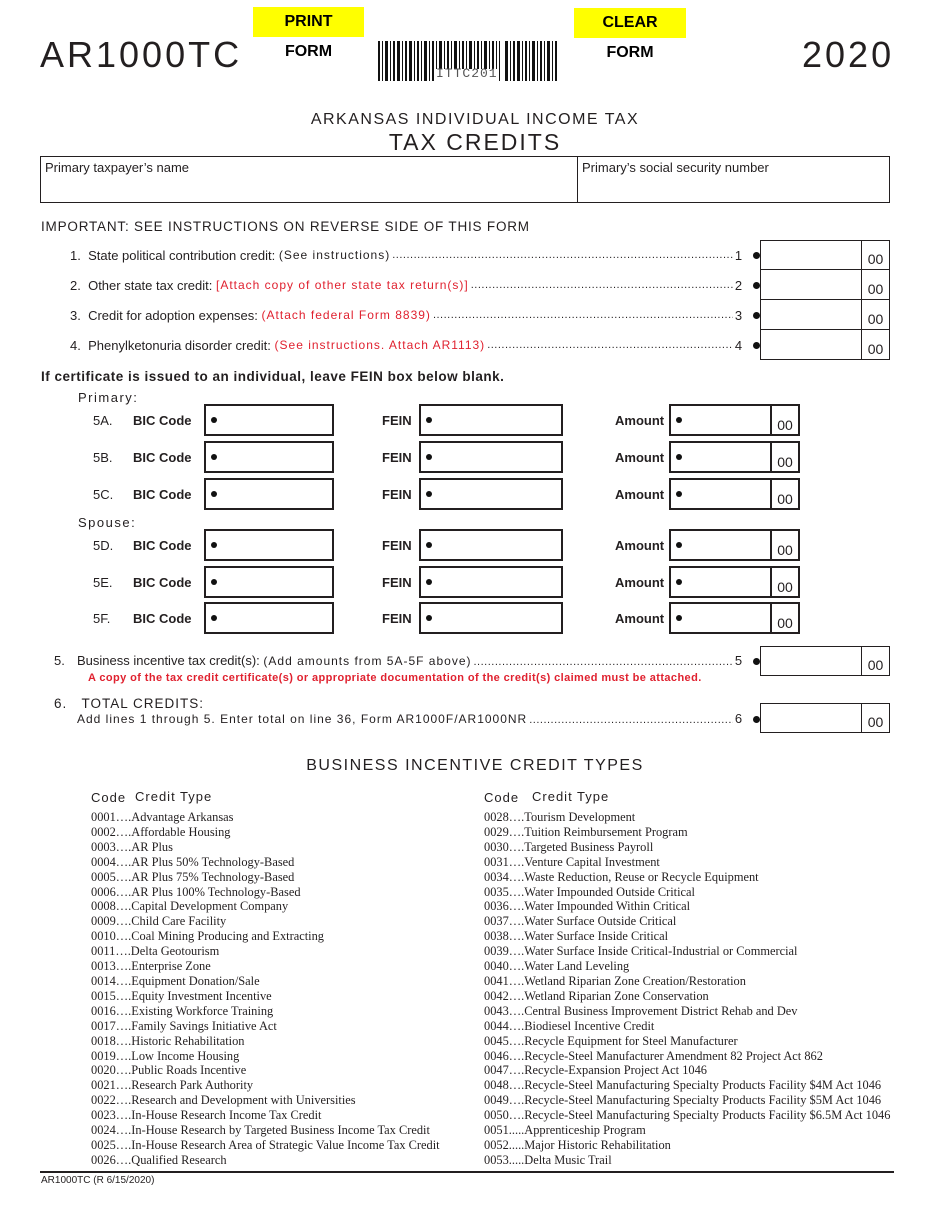 The height and width of the screenshot is (1230, 950). Describe the element at coordinates (577, 1144) in the screenshot. I see `credit-type-item: 0052.....Major Historic Rehabilitation` at that location.